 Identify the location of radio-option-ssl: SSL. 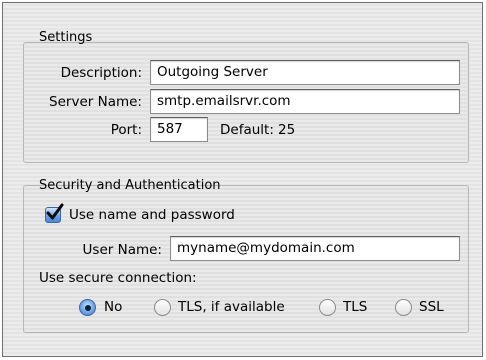
(425, 308).